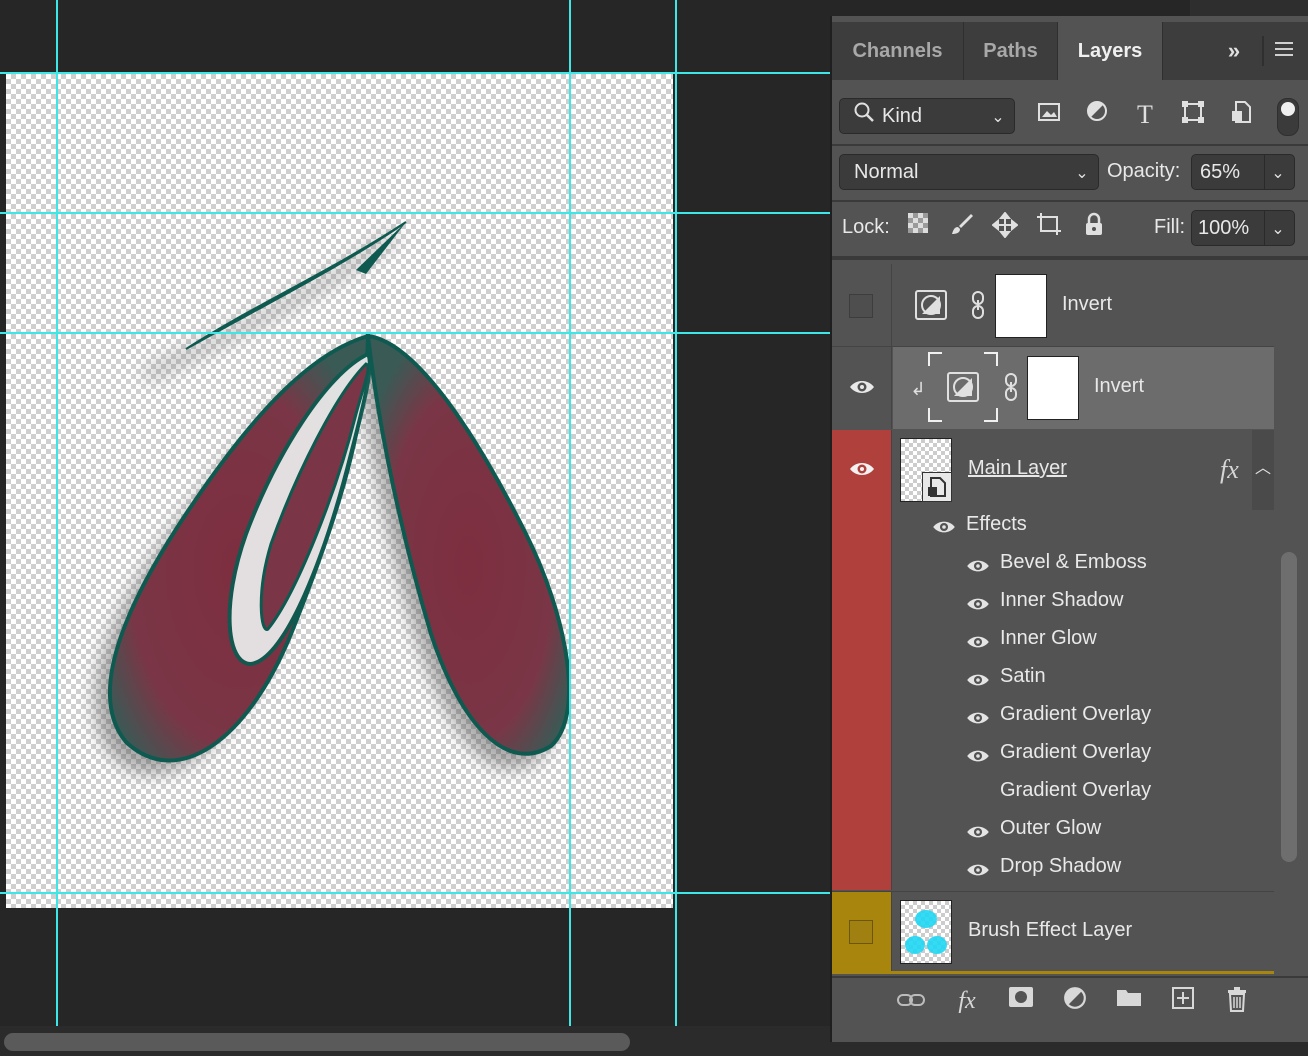  I want to click on fill-field: 100% ⌄, so click(1243, 228).